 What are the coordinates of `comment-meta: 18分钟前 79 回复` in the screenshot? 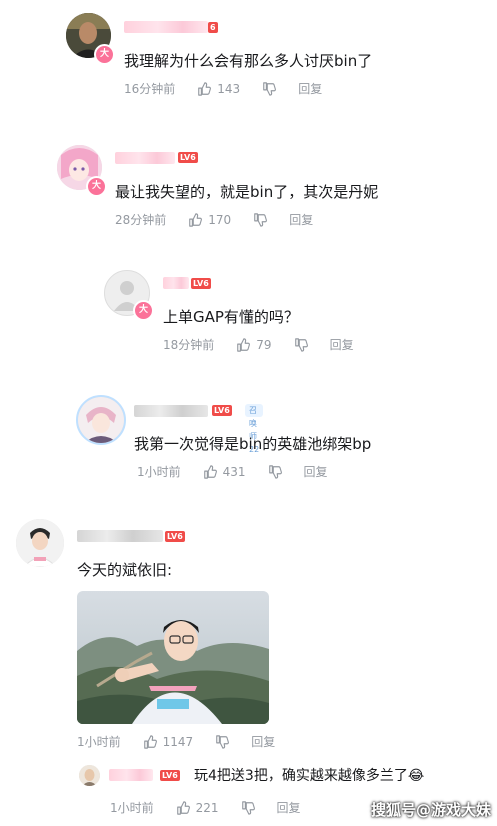 It's located at (258, 344).